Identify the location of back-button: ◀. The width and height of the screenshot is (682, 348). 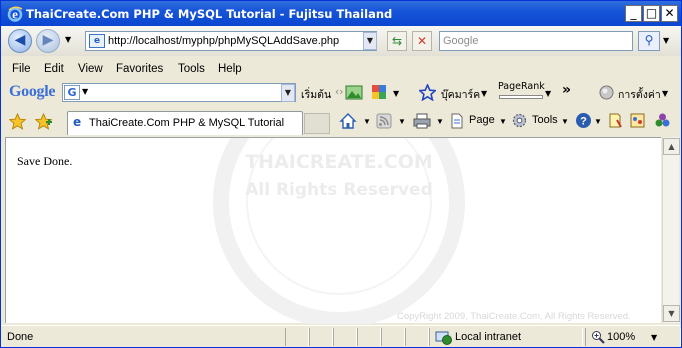
(20, 41).